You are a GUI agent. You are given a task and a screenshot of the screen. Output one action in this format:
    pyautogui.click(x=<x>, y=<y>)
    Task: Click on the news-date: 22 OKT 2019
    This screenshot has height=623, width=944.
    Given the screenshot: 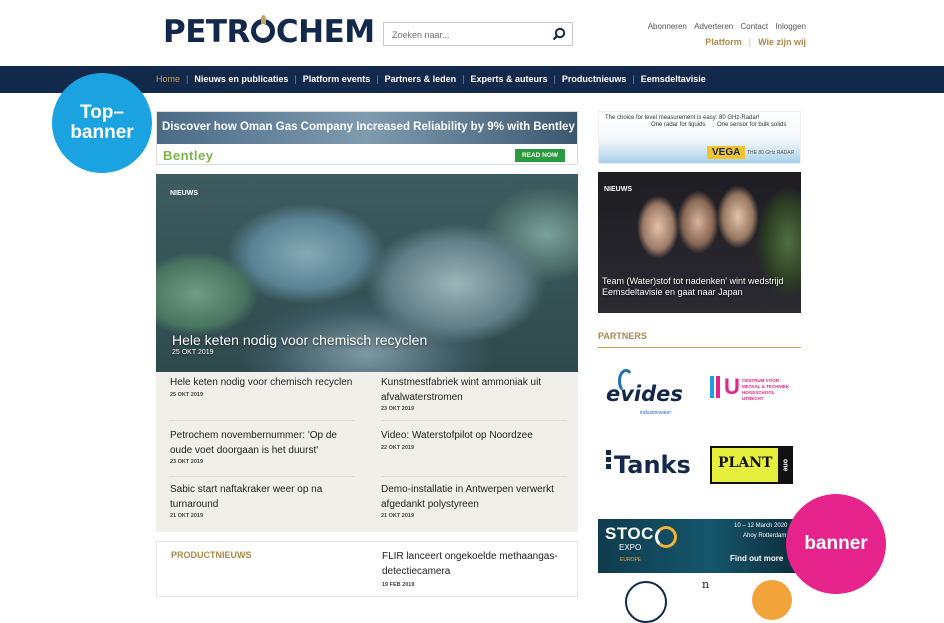 What is the action you would take?
    pyautogui.click(x=398, y=447)
    